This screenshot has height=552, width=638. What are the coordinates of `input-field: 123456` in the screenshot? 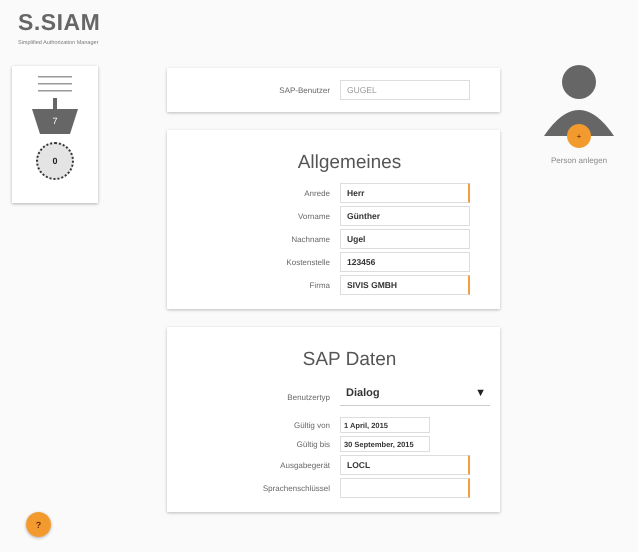 It's located at (405, 262).